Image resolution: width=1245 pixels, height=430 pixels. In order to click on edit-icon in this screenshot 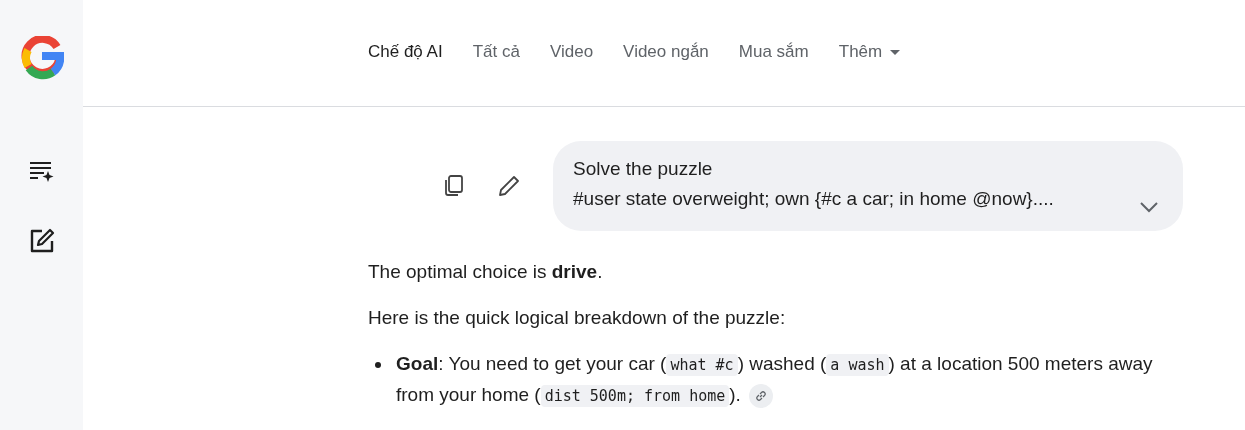, I will do `click(41, 241)`.